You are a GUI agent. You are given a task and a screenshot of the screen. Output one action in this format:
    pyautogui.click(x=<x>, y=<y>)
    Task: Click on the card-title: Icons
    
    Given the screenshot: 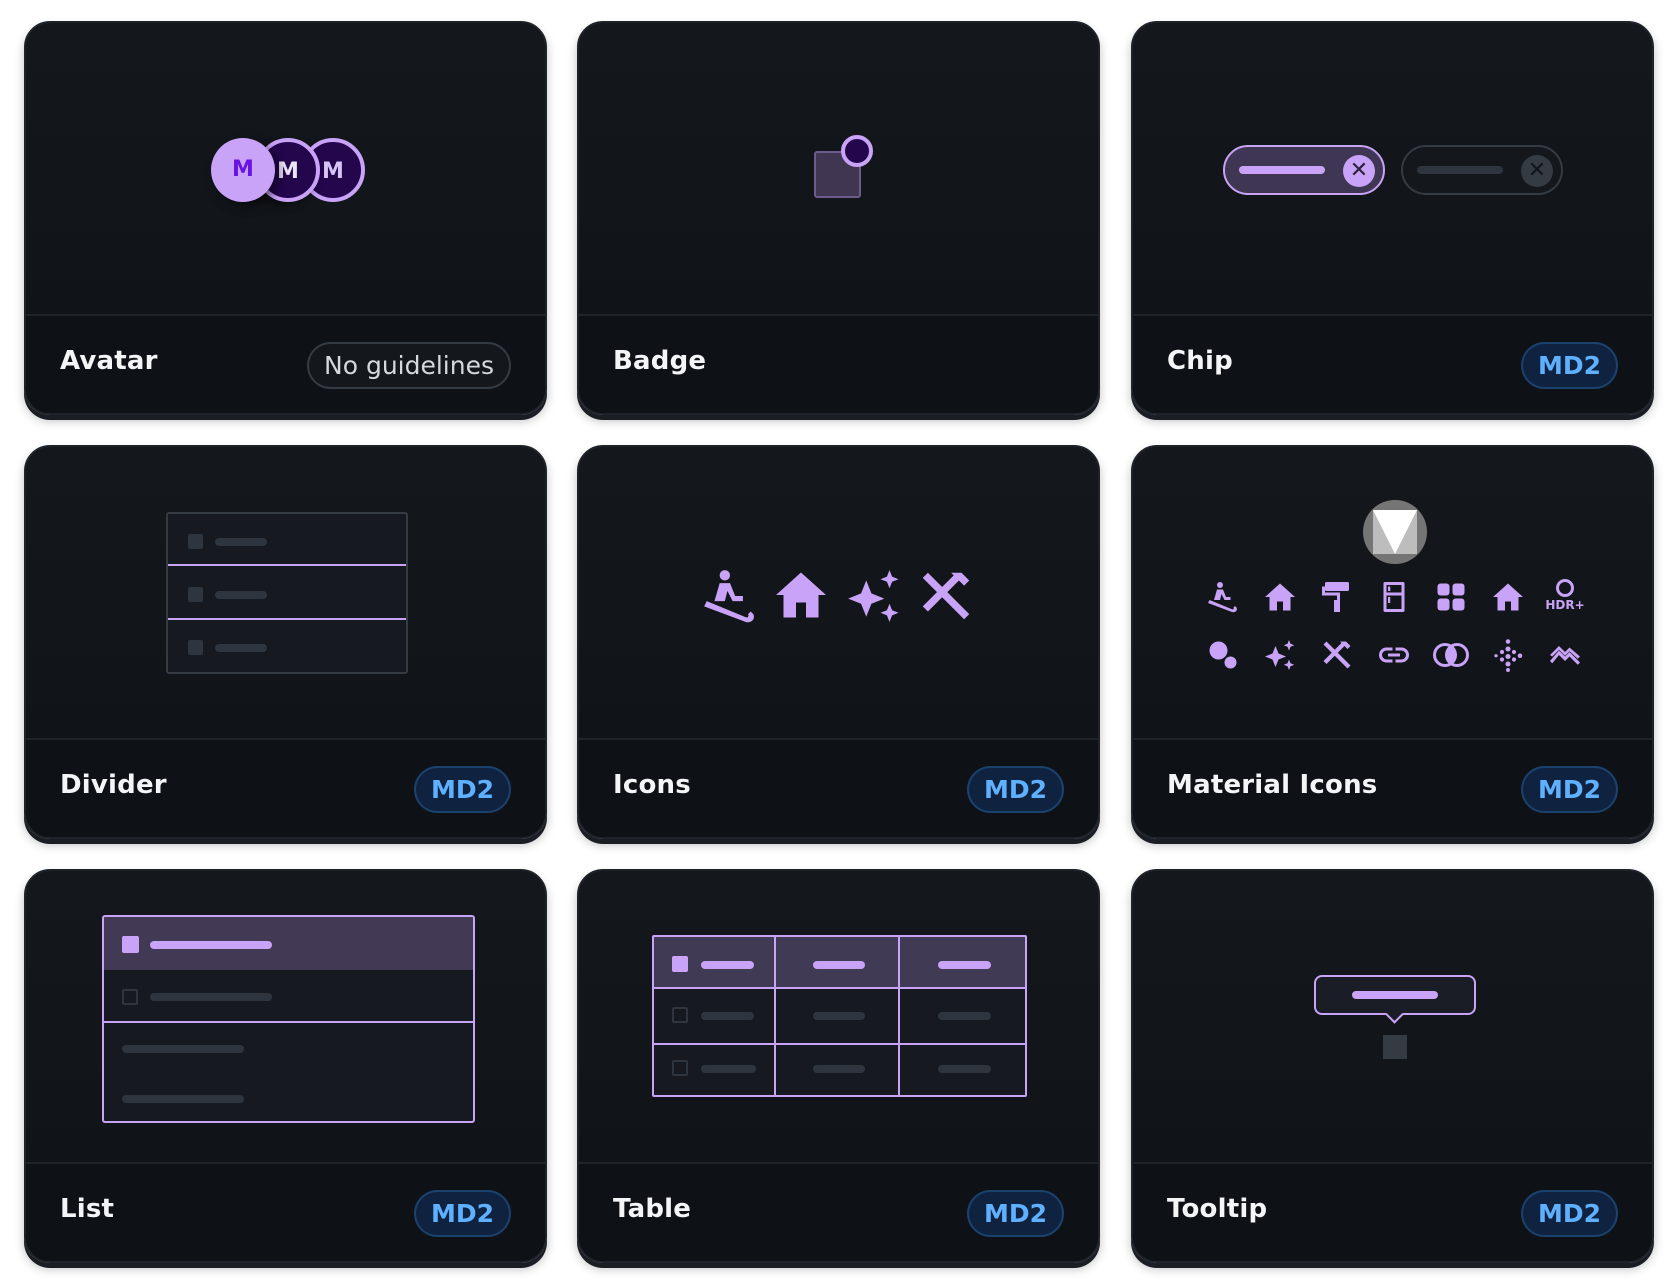 What is the action you would take?
    pyautogui.click(x=652, y=785)
    